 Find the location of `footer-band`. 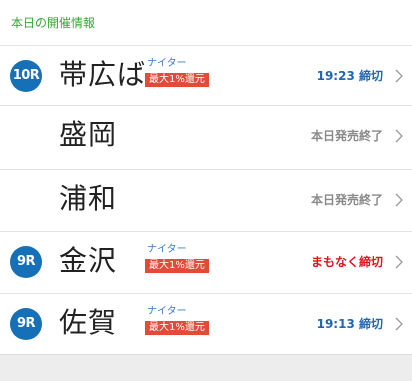

footer-band is located at coordinates (206, 367).